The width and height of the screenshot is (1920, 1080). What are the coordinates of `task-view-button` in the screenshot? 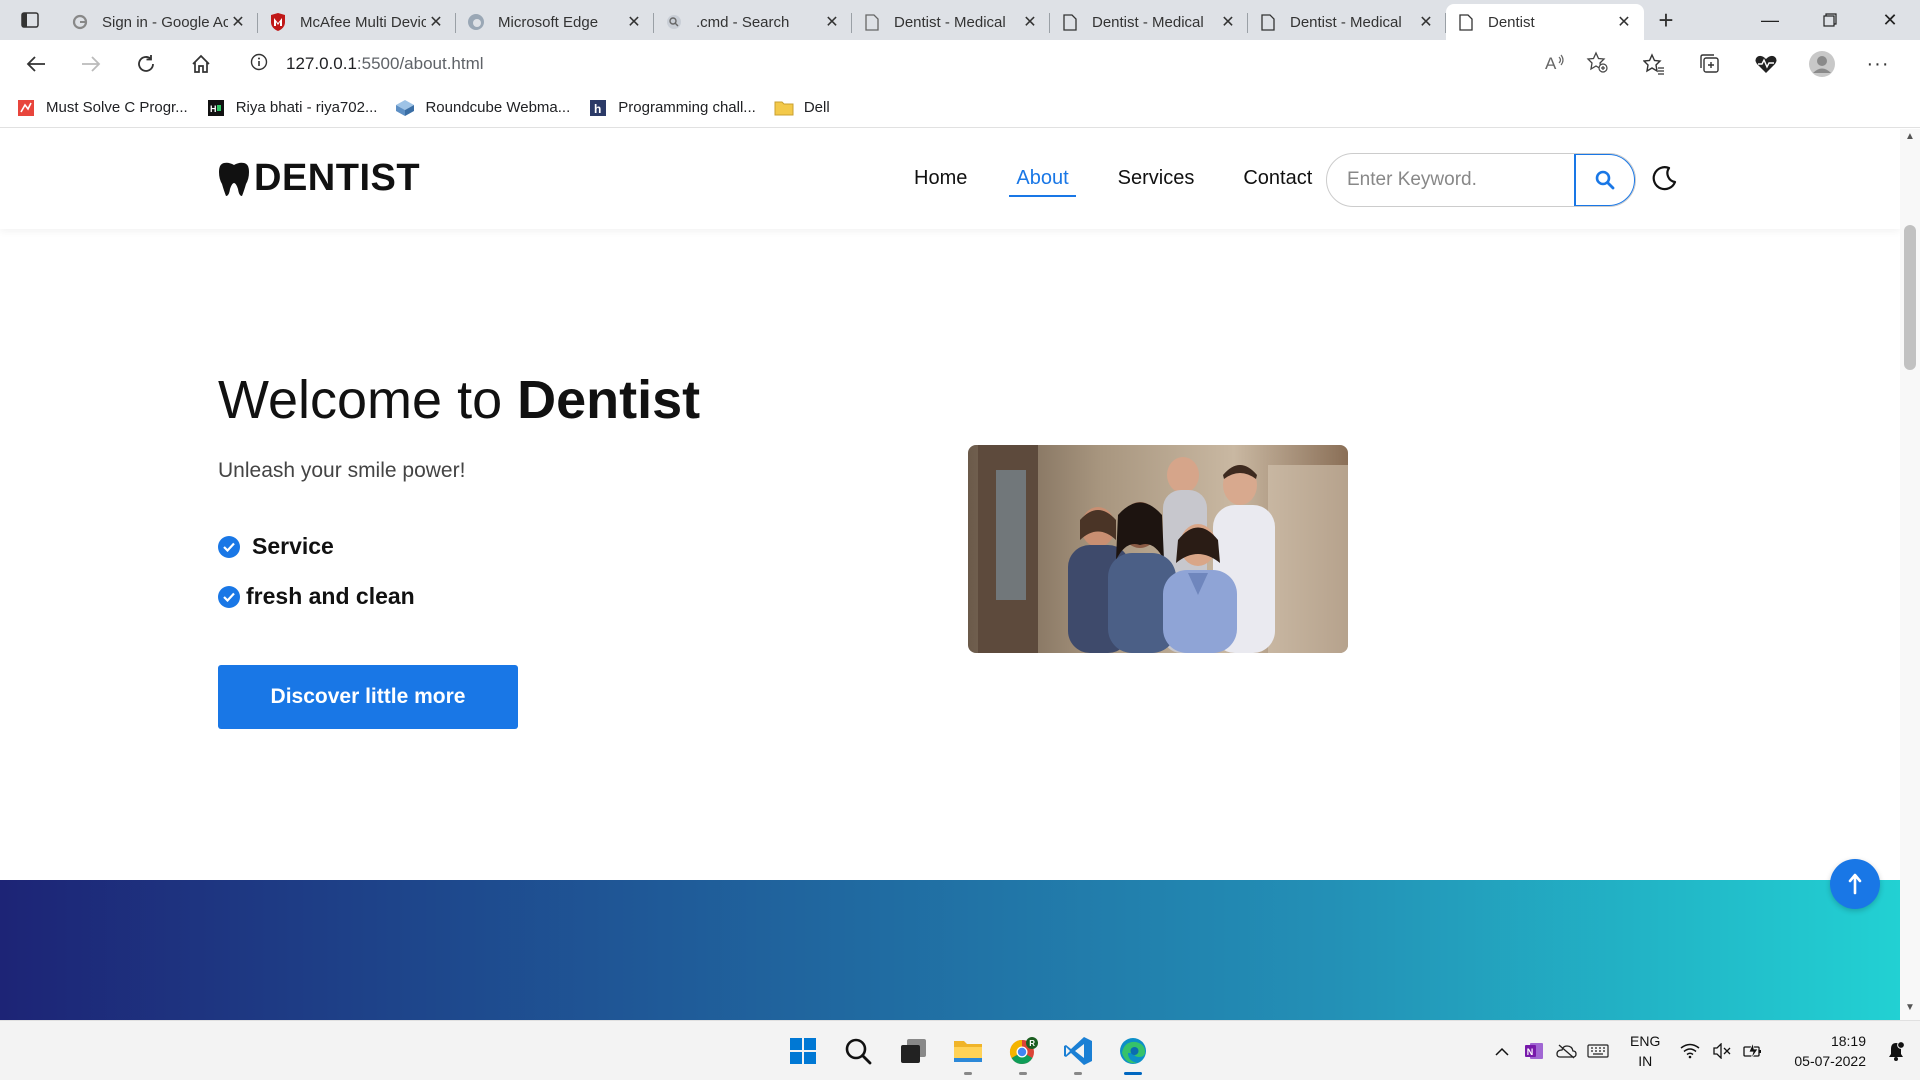 It's located at (912, 1050).